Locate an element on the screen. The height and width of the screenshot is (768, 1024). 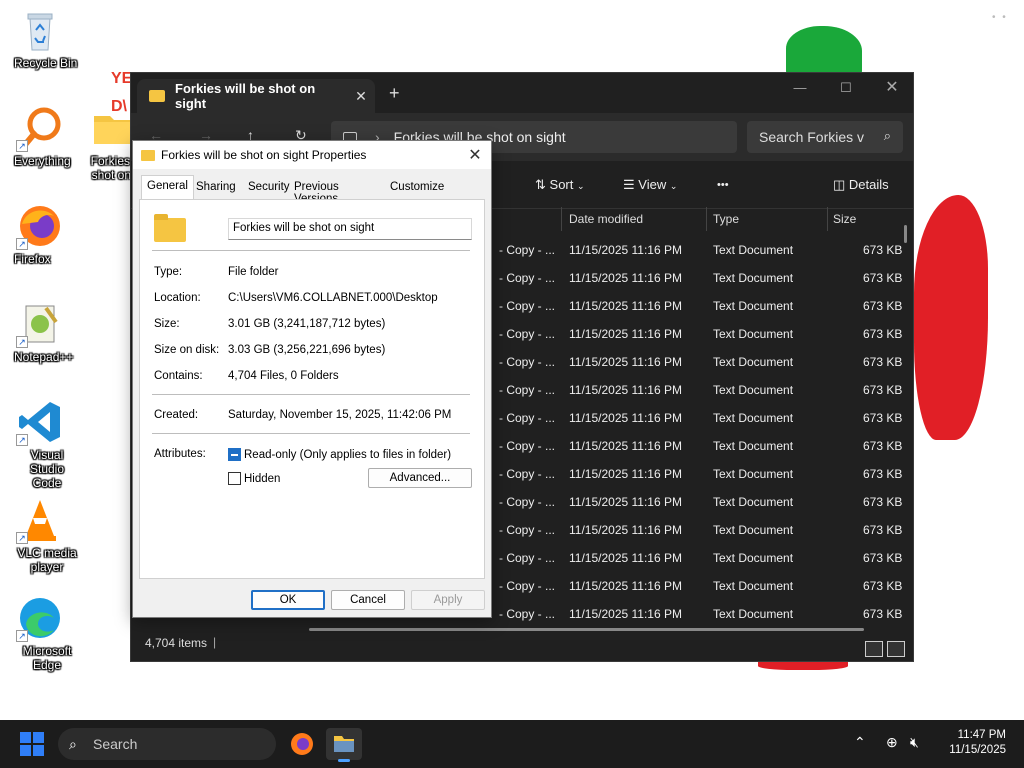
close-window-button: ✕ is located at coordinates (892, 90).